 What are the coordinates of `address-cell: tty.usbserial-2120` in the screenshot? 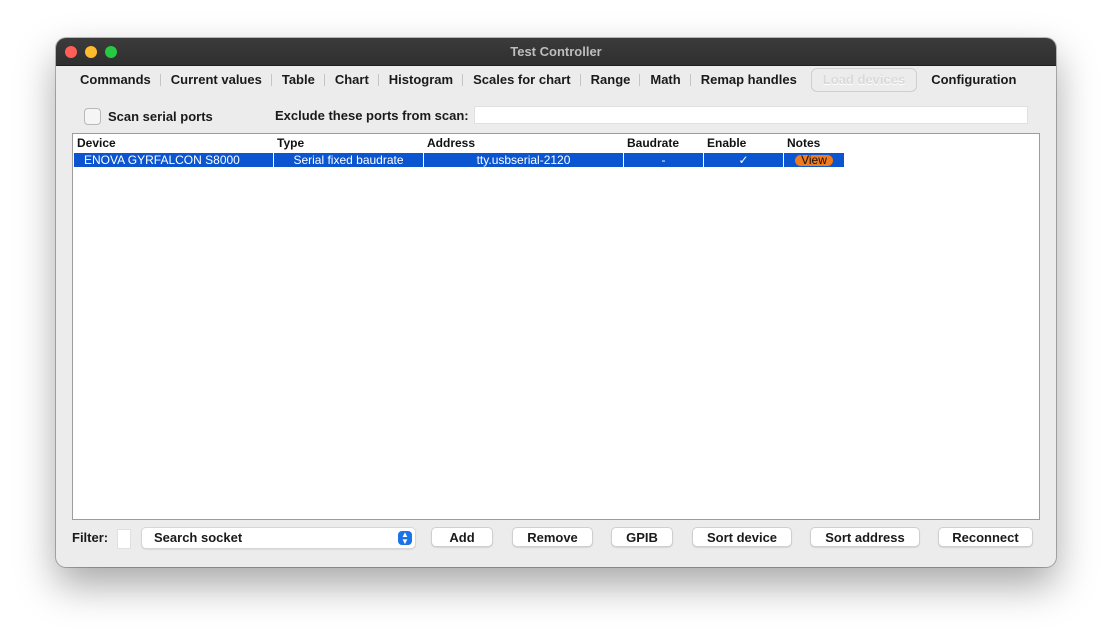 It's located at (524, 160).